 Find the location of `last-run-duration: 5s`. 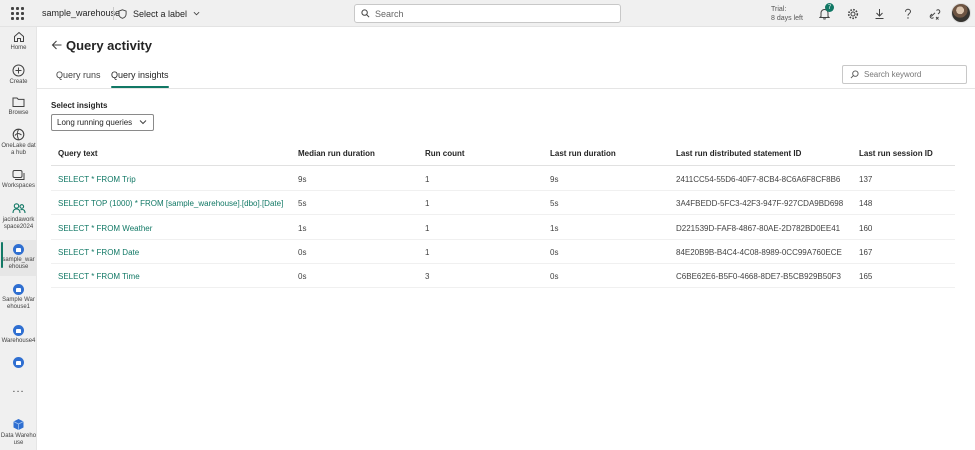

last-run-duration: 5s is located at coordinates (554, 203).